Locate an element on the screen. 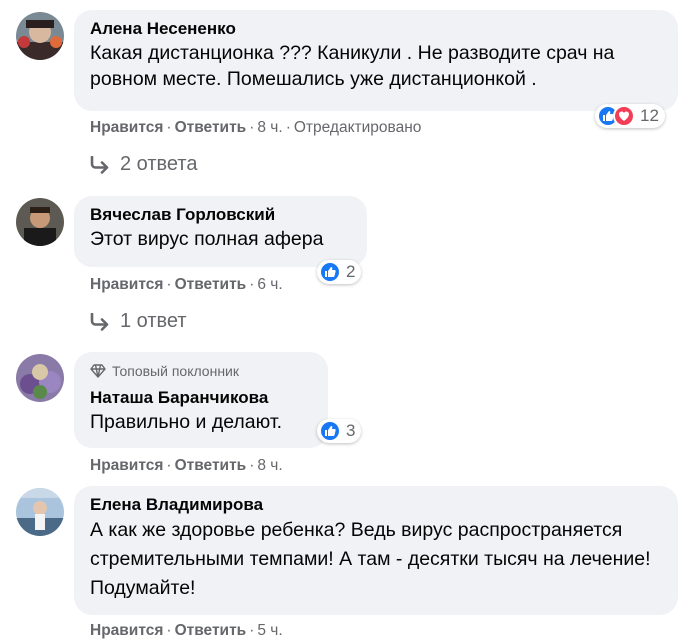 This screenshot has width=698, height=640. comment-text: Правильно и делают. is located at coordinates (186, 422).